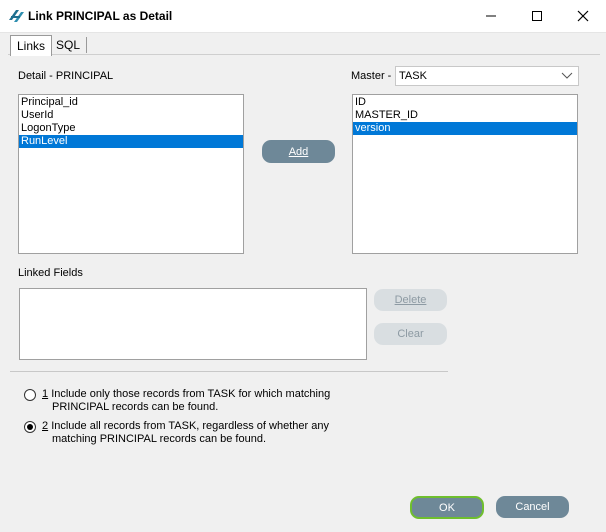 Image resolution: width=606 pixels, height=532 pixels. I want to click on master-table-combo: TASK, so click(487, 76).